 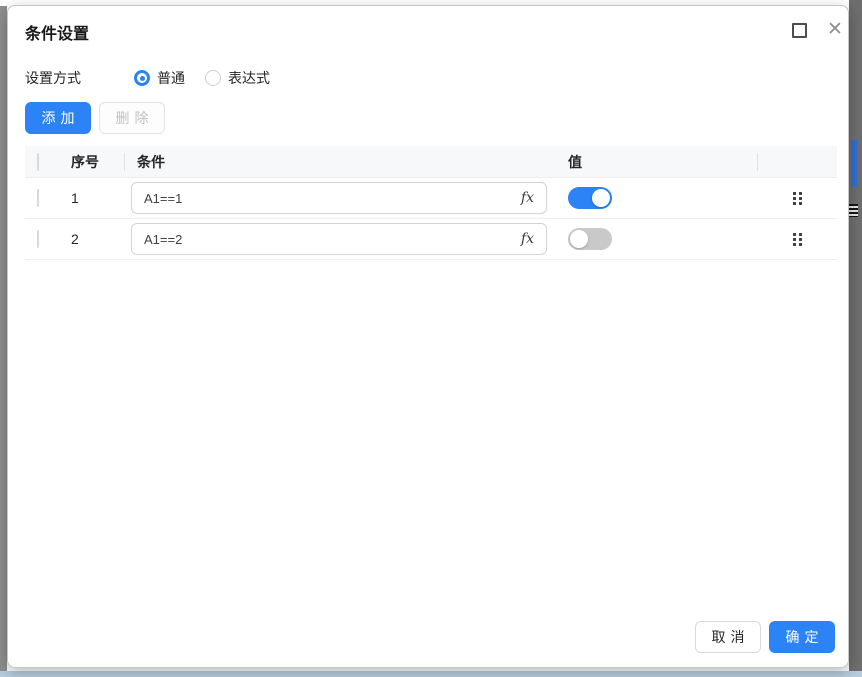 I want to click on confirm-button-label: 确定, so click(x=804, y=637).